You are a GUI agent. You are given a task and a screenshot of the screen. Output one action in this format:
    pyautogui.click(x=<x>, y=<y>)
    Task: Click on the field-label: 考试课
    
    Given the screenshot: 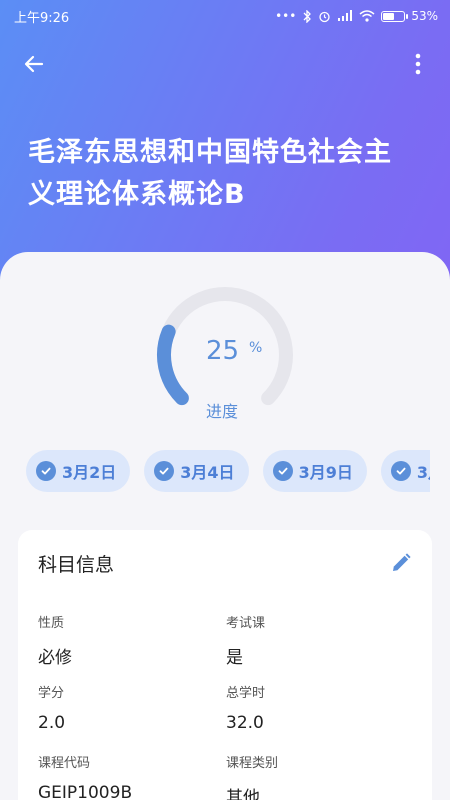 What is the action you would take?
    pyautogui.click(x=246, y=623)
    